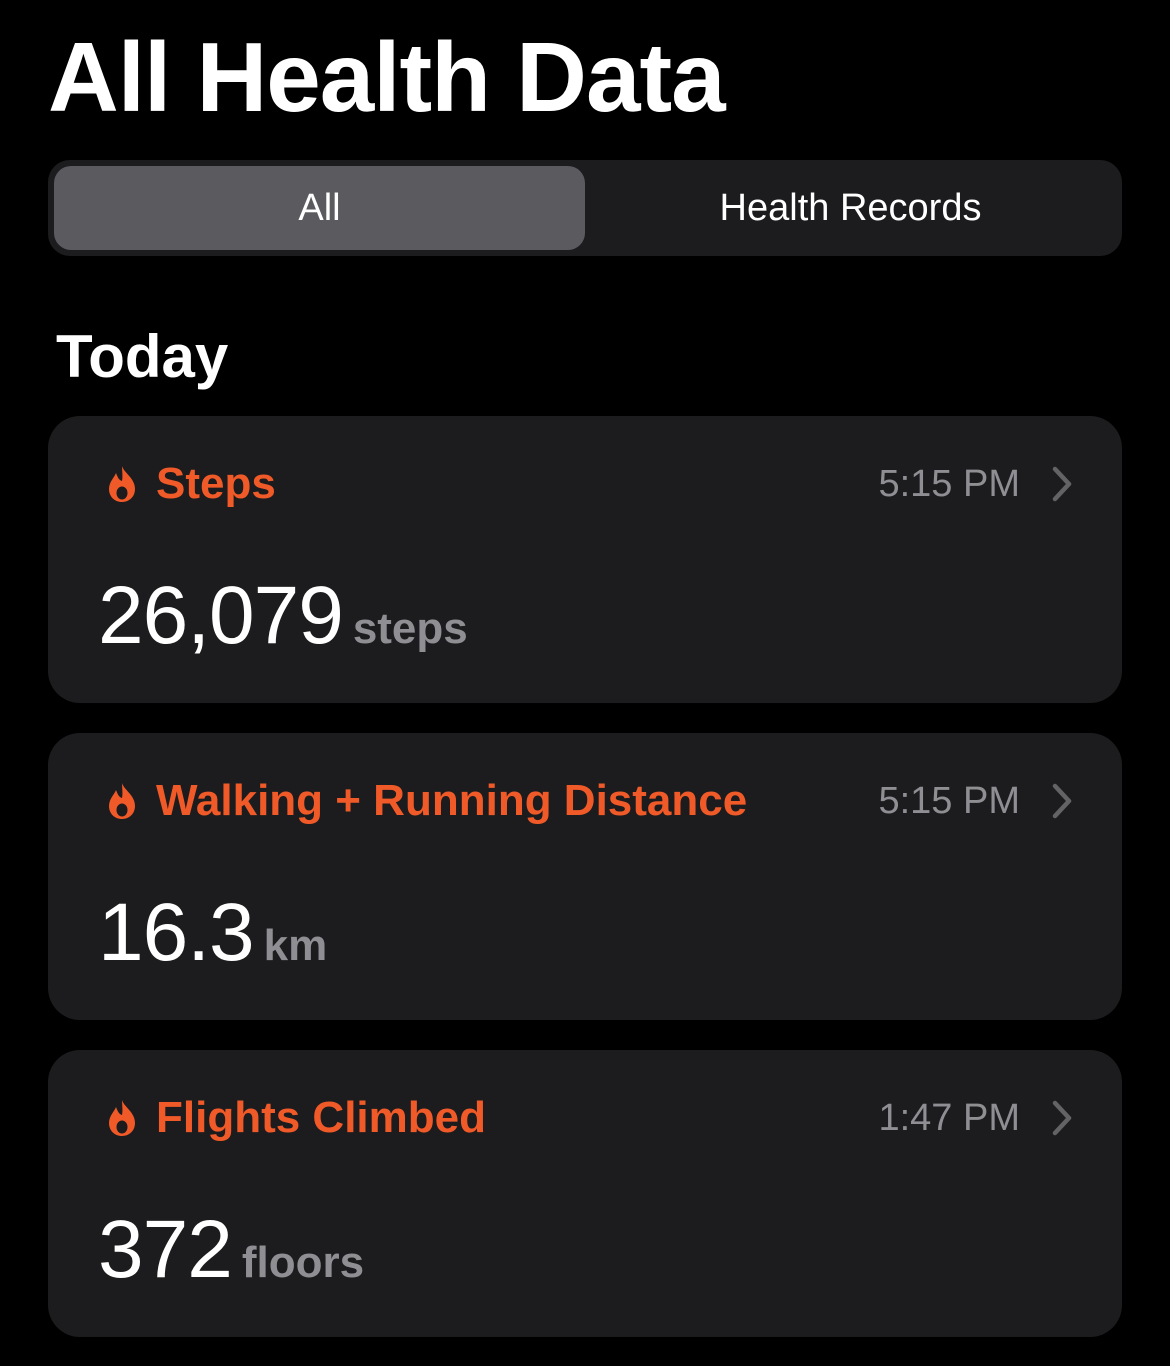  What do you see at coordinates (165, 1249) in the screenshot?
I see `card-value: 372` at bounding box center [165, 1249].